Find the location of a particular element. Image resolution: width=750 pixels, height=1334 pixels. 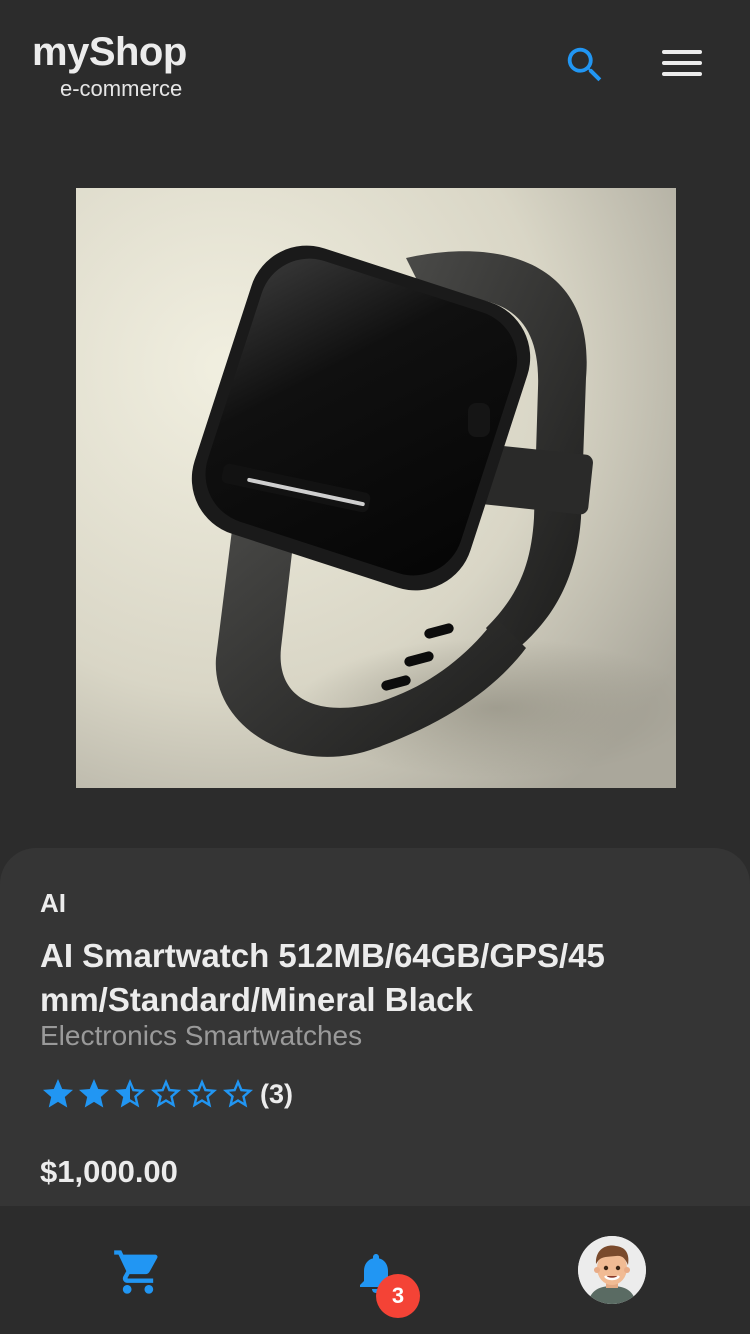

avatar-image is located at coordinates (612, 1270).